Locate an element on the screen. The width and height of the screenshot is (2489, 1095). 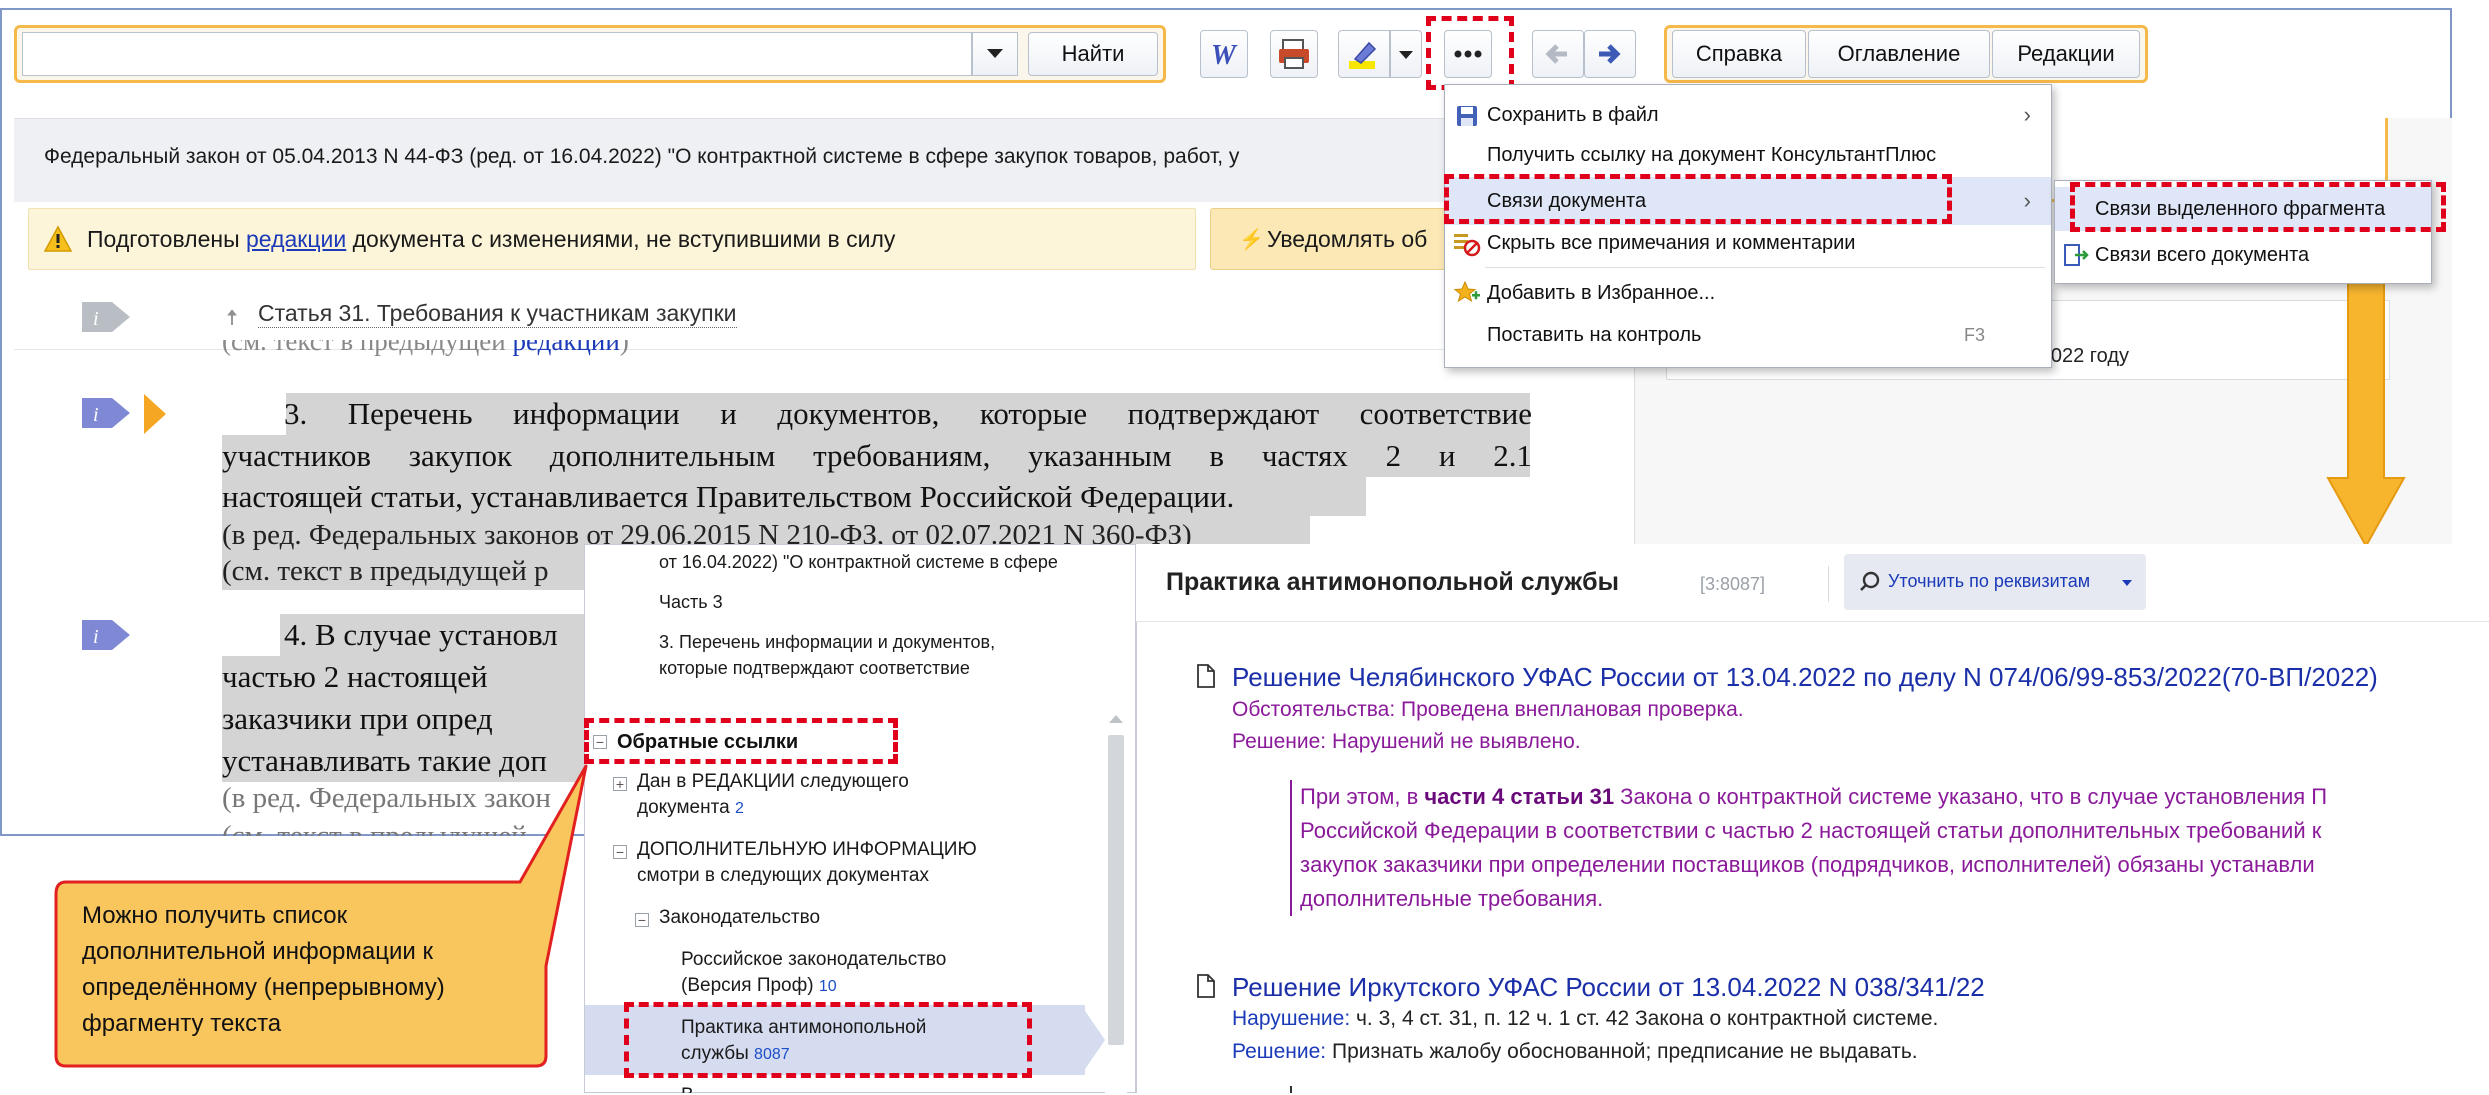
menu-item-label: Поставить на контроль is located at coordinates (1594, 335).